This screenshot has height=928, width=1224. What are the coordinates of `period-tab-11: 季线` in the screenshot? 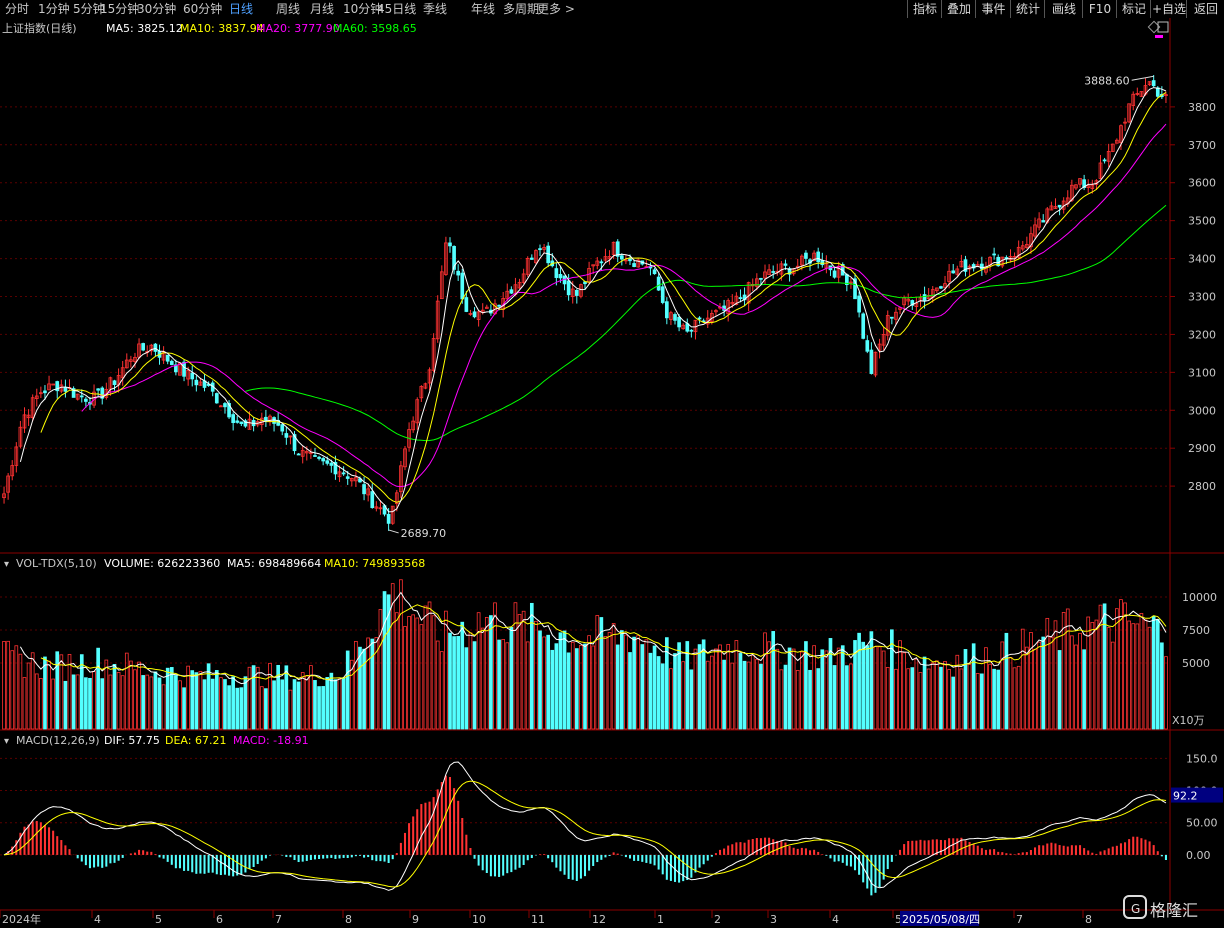 It's located at (435, 9).